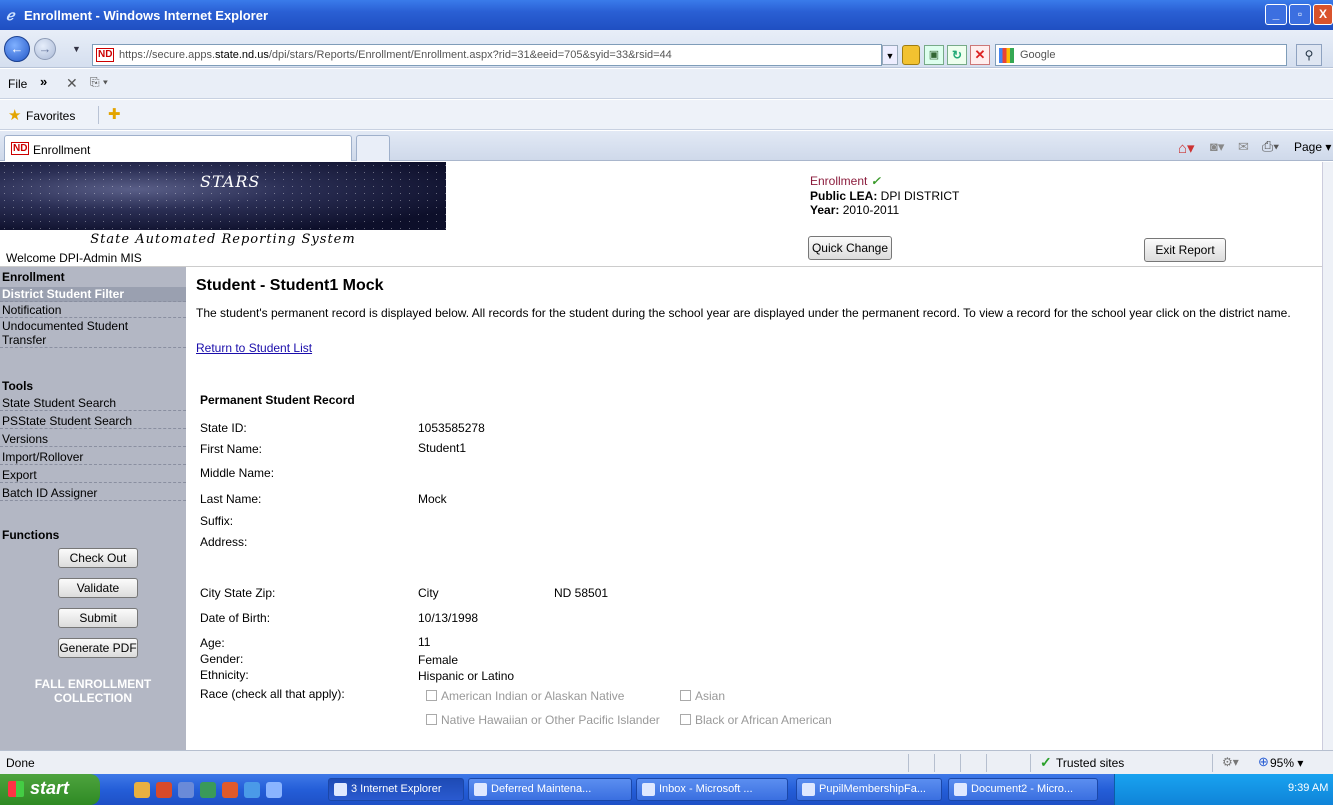 The height and width of the screenshot is (805, 1333). What do you see at coordinates (1276, 14) in the screenshot?
I see `minimize-button: _` at bounding box center [1276, 14].